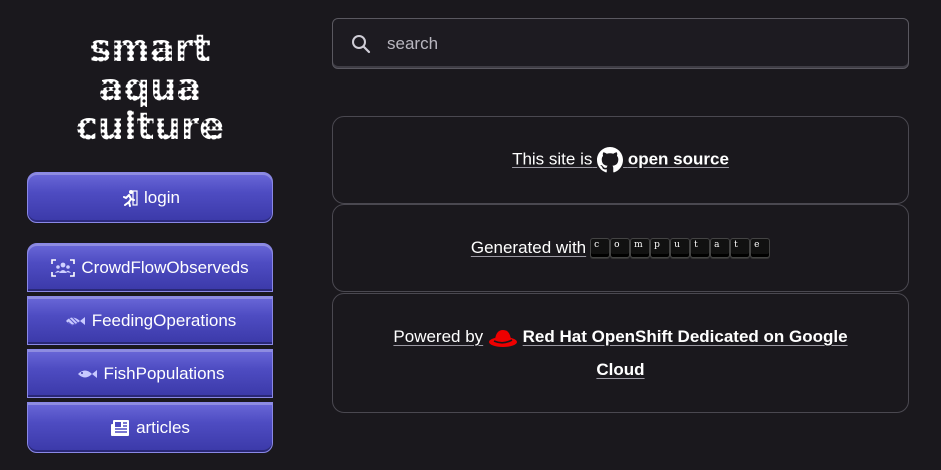 The image size is (941, 470). I want to click on powered-link-line1: Red Hat OpenShift Dedicated on Google, so click(685, 336).